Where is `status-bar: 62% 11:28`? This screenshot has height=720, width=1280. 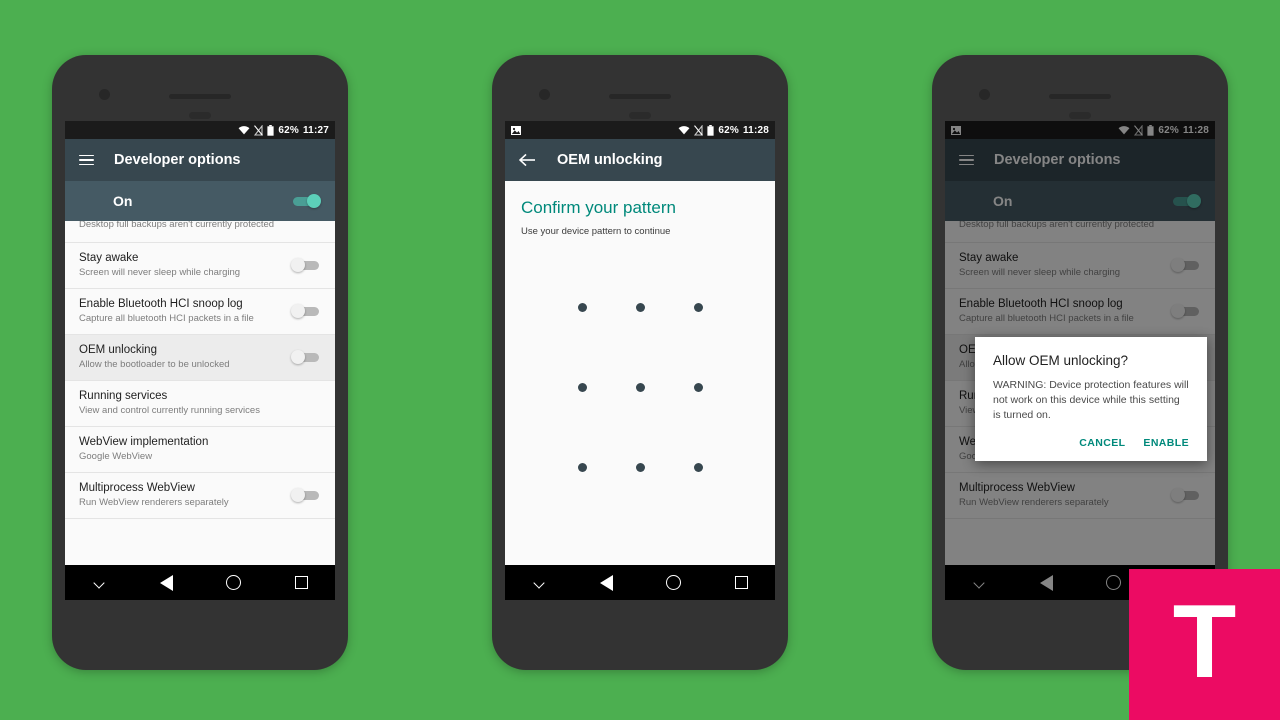
status-bar: 62% 11:28 is located at coordinates (640, 130).